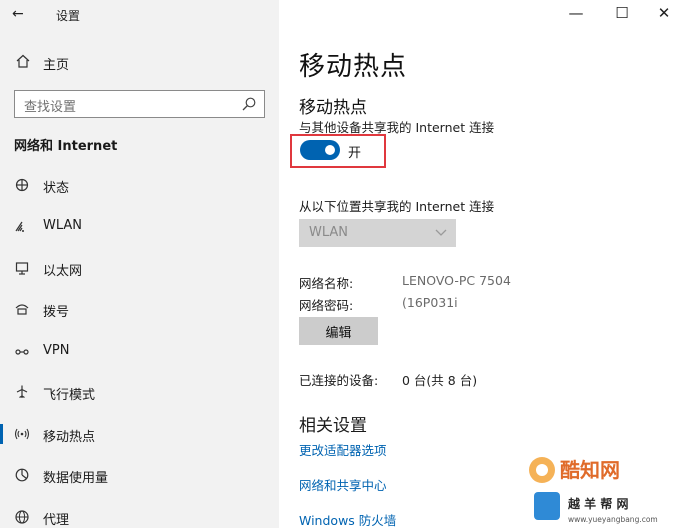  I want to click on link-network-sharing-center: 网络和共享中心, so click(343, 484).